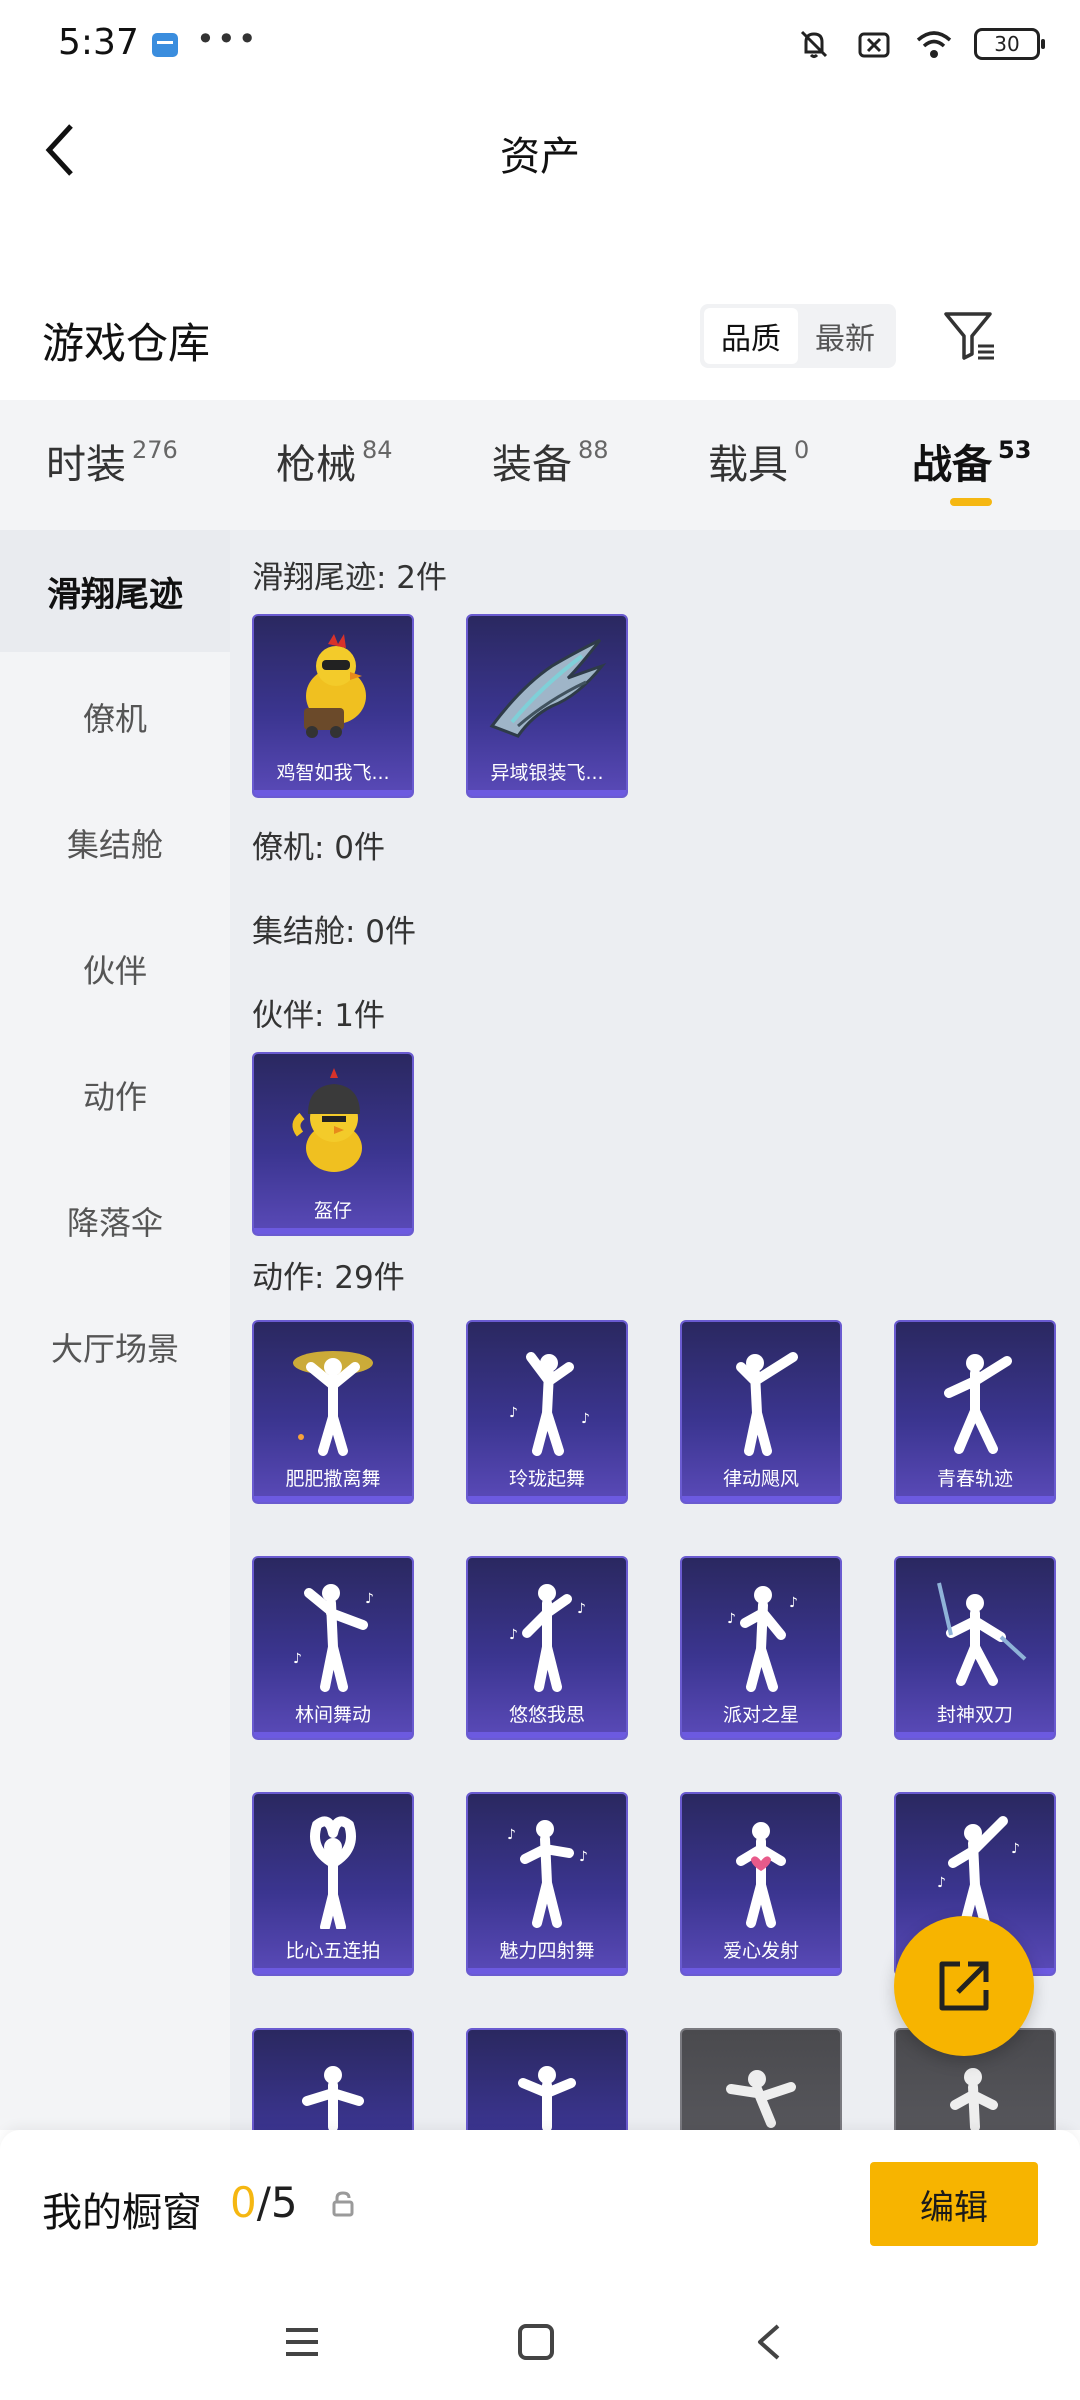 Image resolution: width=1080 pixels, height=2400 pixels. Describe the element at coordinates (814, 44) in the screenshot. I see `mute-icon` at that location.